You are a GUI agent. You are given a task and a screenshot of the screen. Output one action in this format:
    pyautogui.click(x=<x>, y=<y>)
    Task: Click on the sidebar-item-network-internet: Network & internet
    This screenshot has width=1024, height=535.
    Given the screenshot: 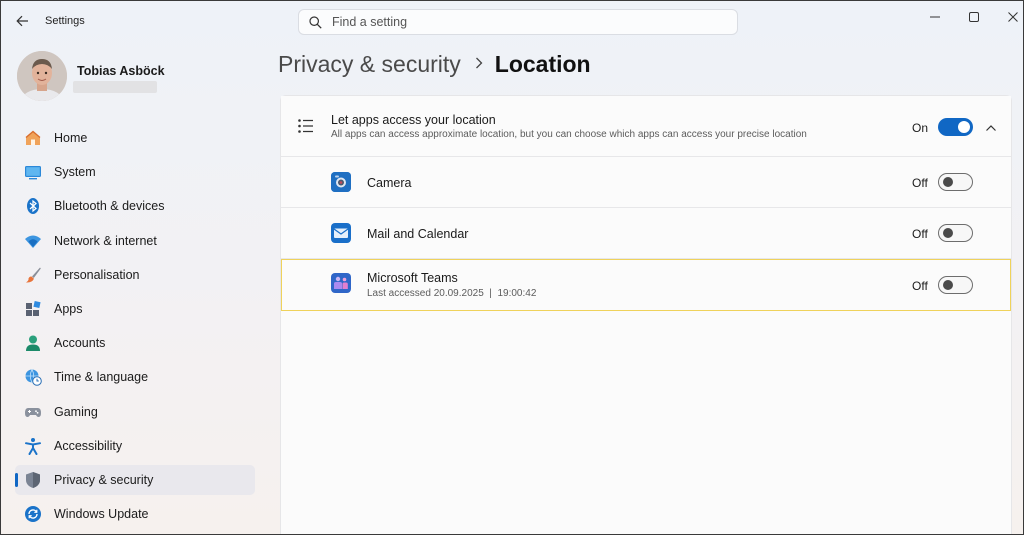 What is the action you would take?
    pyautogui.click(x=135, y=241)
    